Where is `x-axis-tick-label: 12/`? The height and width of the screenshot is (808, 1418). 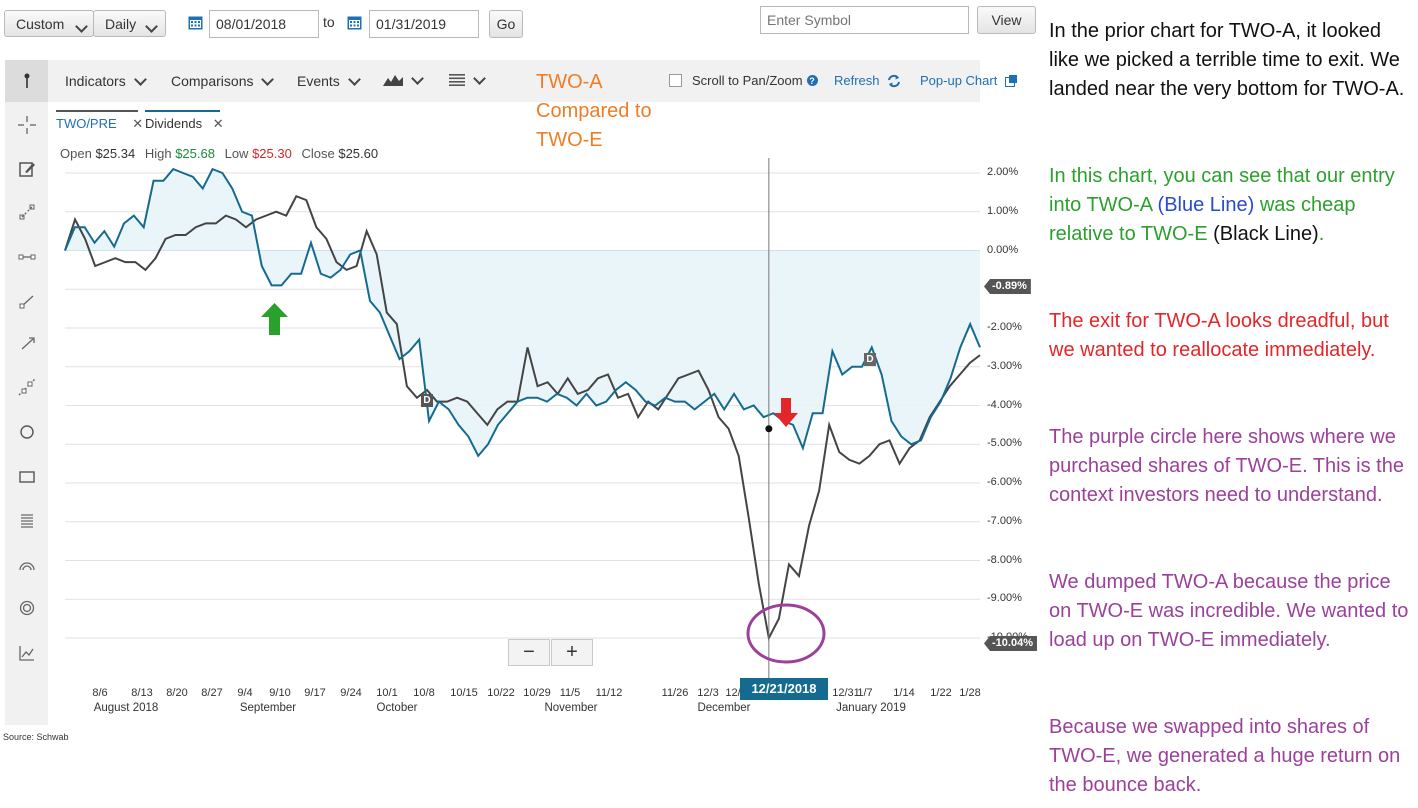
x-axis-tick-label: 12/ is located at coordinates (733, 693).